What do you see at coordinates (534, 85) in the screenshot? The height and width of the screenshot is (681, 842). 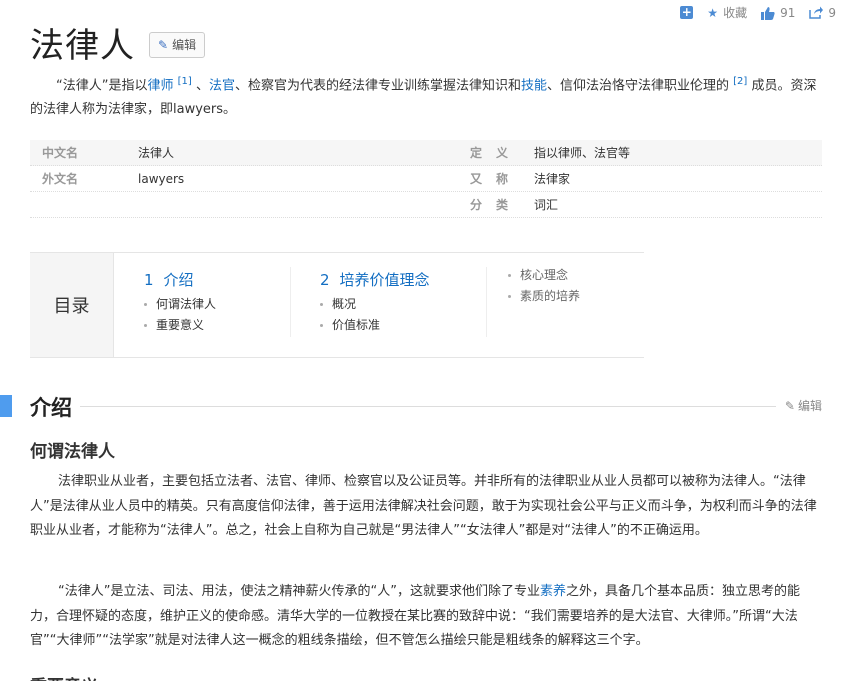 I see `link-skill: 技能` at bounding box center [534, 85].